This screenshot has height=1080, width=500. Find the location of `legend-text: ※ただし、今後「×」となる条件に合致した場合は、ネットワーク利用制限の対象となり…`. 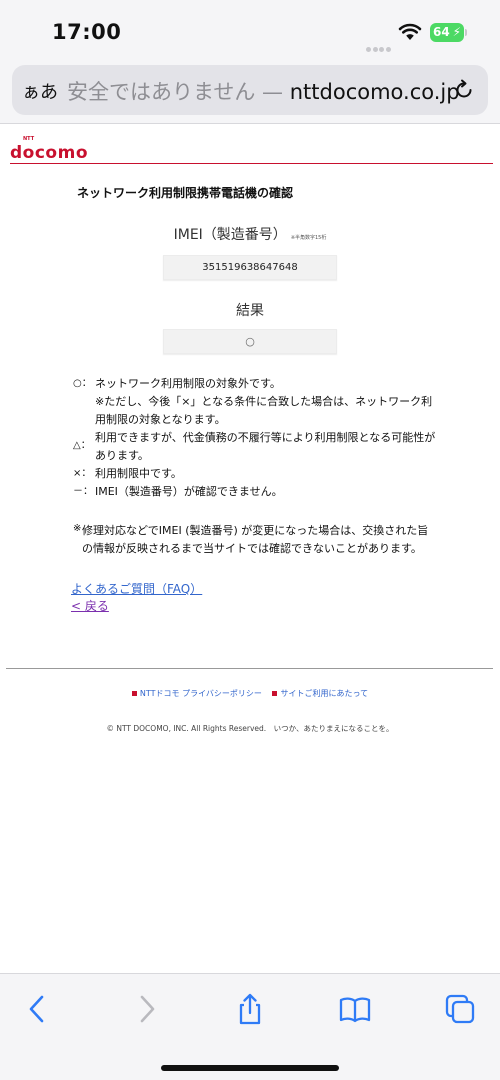

legend-text: ※ただし、今後「×」となる条件に合致した場合は、ネットワーク利用制限の対象となり… is located at coordinates (264, 410).